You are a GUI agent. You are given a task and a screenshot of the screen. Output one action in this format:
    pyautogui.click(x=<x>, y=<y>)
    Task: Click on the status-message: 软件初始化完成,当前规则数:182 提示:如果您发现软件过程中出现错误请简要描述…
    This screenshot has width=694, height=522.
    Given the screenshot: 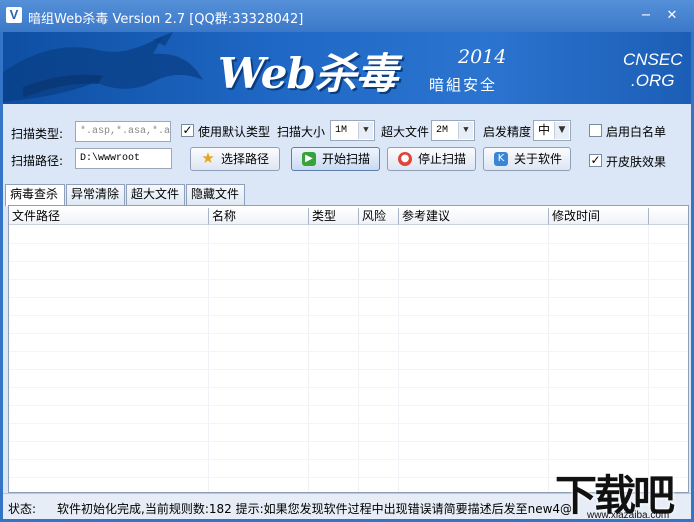 What is the action you would take?
    pyautogui.click(x=315, y=509)
    